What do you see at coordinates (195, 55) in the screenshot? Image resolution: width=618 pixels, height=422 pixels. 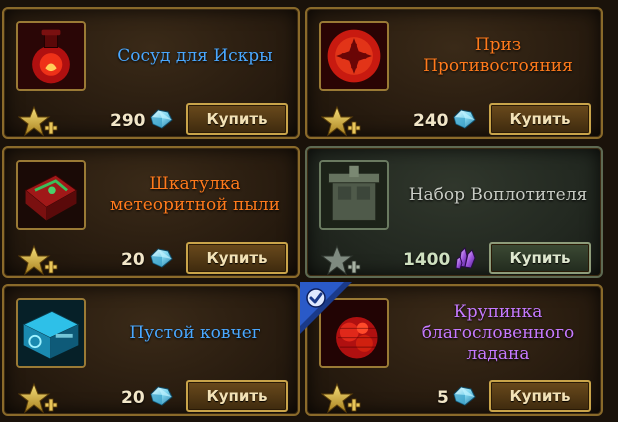 I see `item-name: Сосуд для Искры` at bounding box center [195, 55].